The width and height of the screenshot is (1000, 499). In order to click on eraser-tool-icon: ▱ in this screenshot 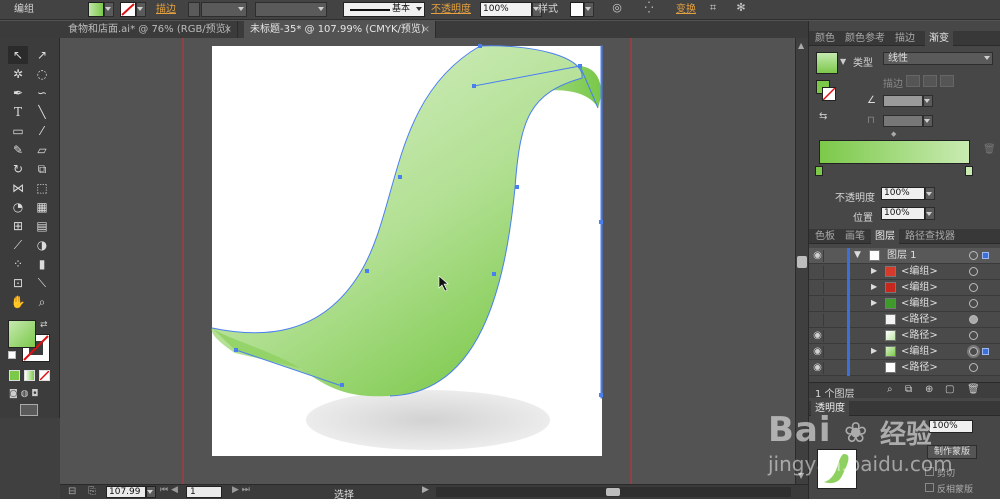, I will do `click(42, 150)`.